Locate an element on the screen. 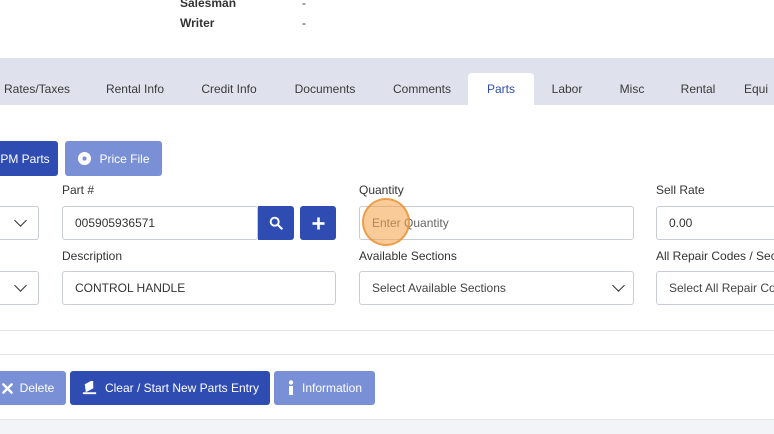  pm-parts-label: PM Parts is located at coordinates (25, 158).